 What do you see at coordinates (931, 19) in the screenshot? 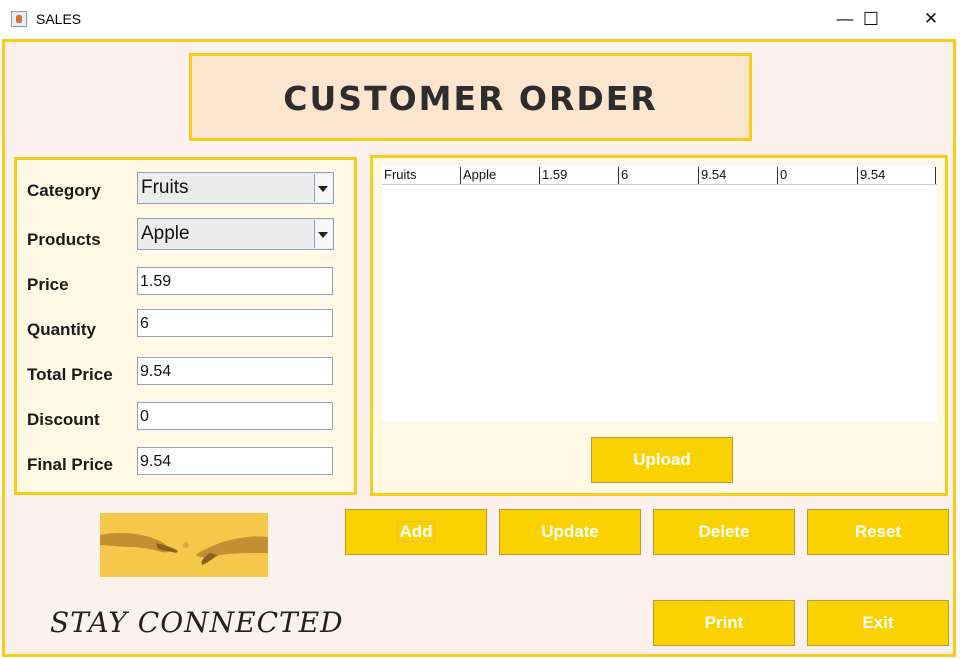
I see `close-button: ✕` at bounding box center [931, 19].